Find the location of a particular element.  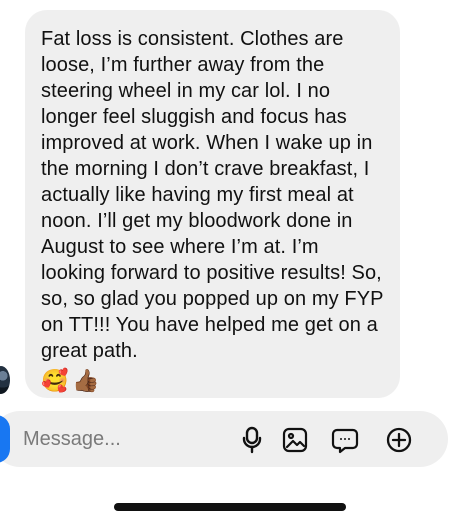

sticker-chat-icon is located at coordinates (345, 441).